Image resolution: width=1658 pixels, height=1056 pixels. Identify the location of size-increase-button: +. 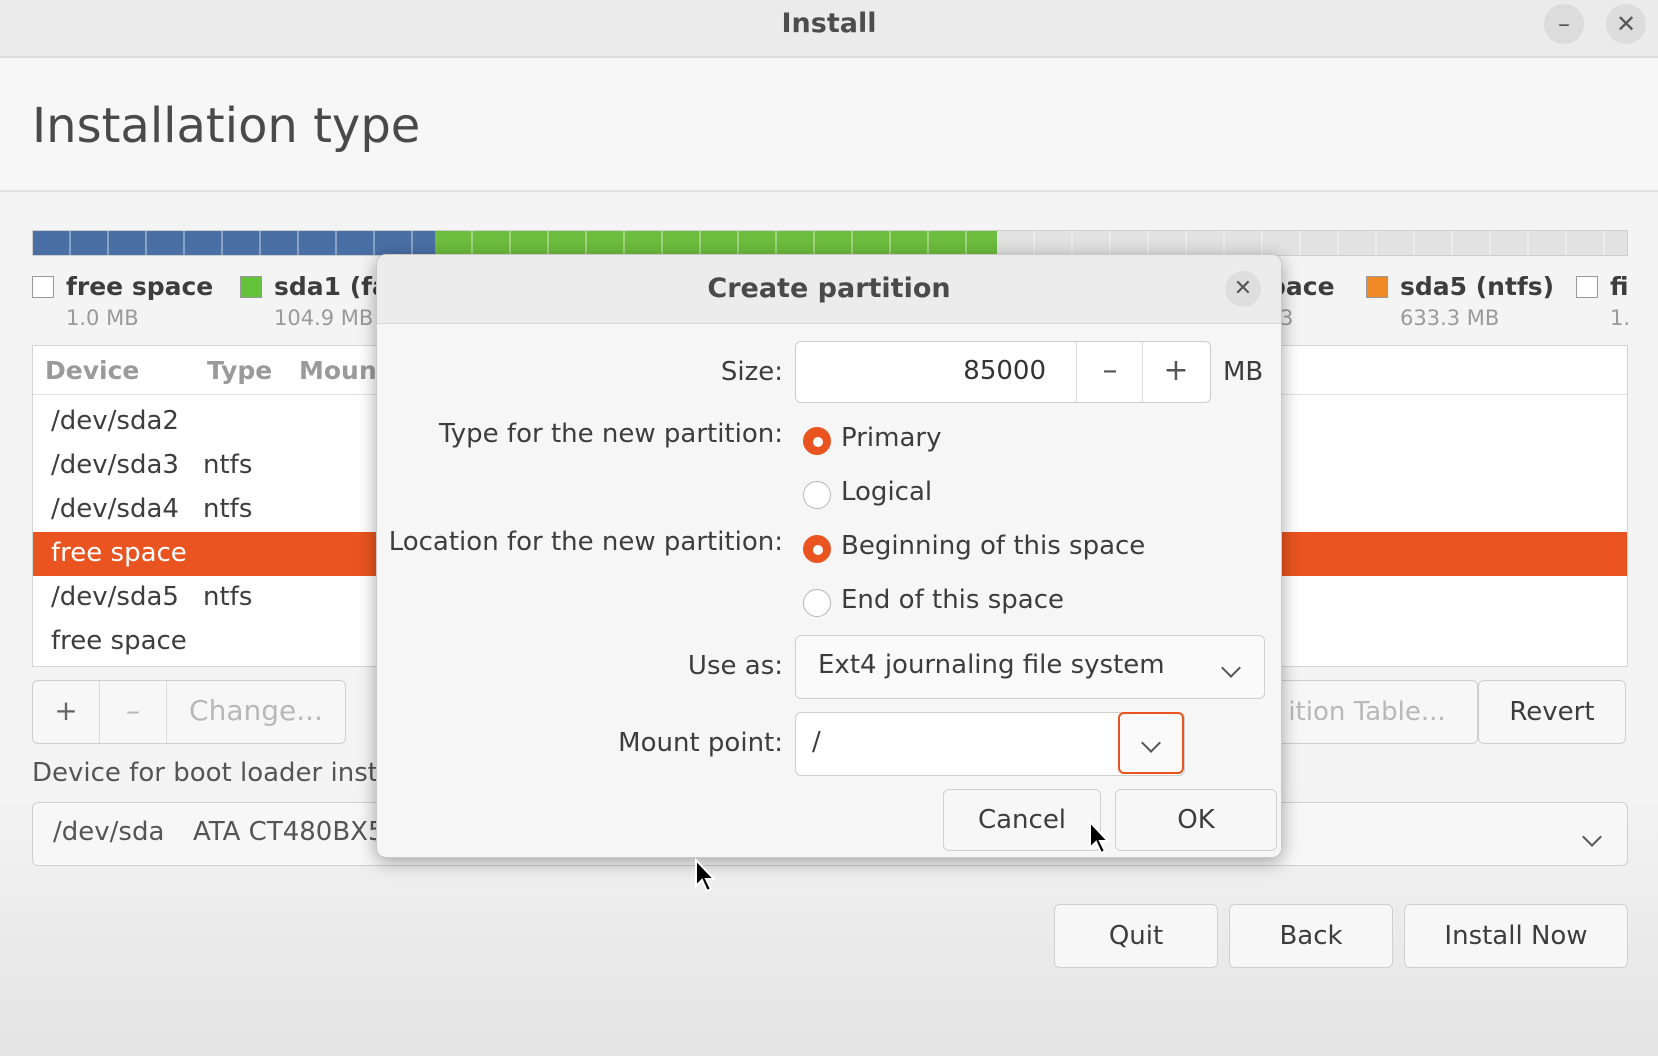
(1175, 372).